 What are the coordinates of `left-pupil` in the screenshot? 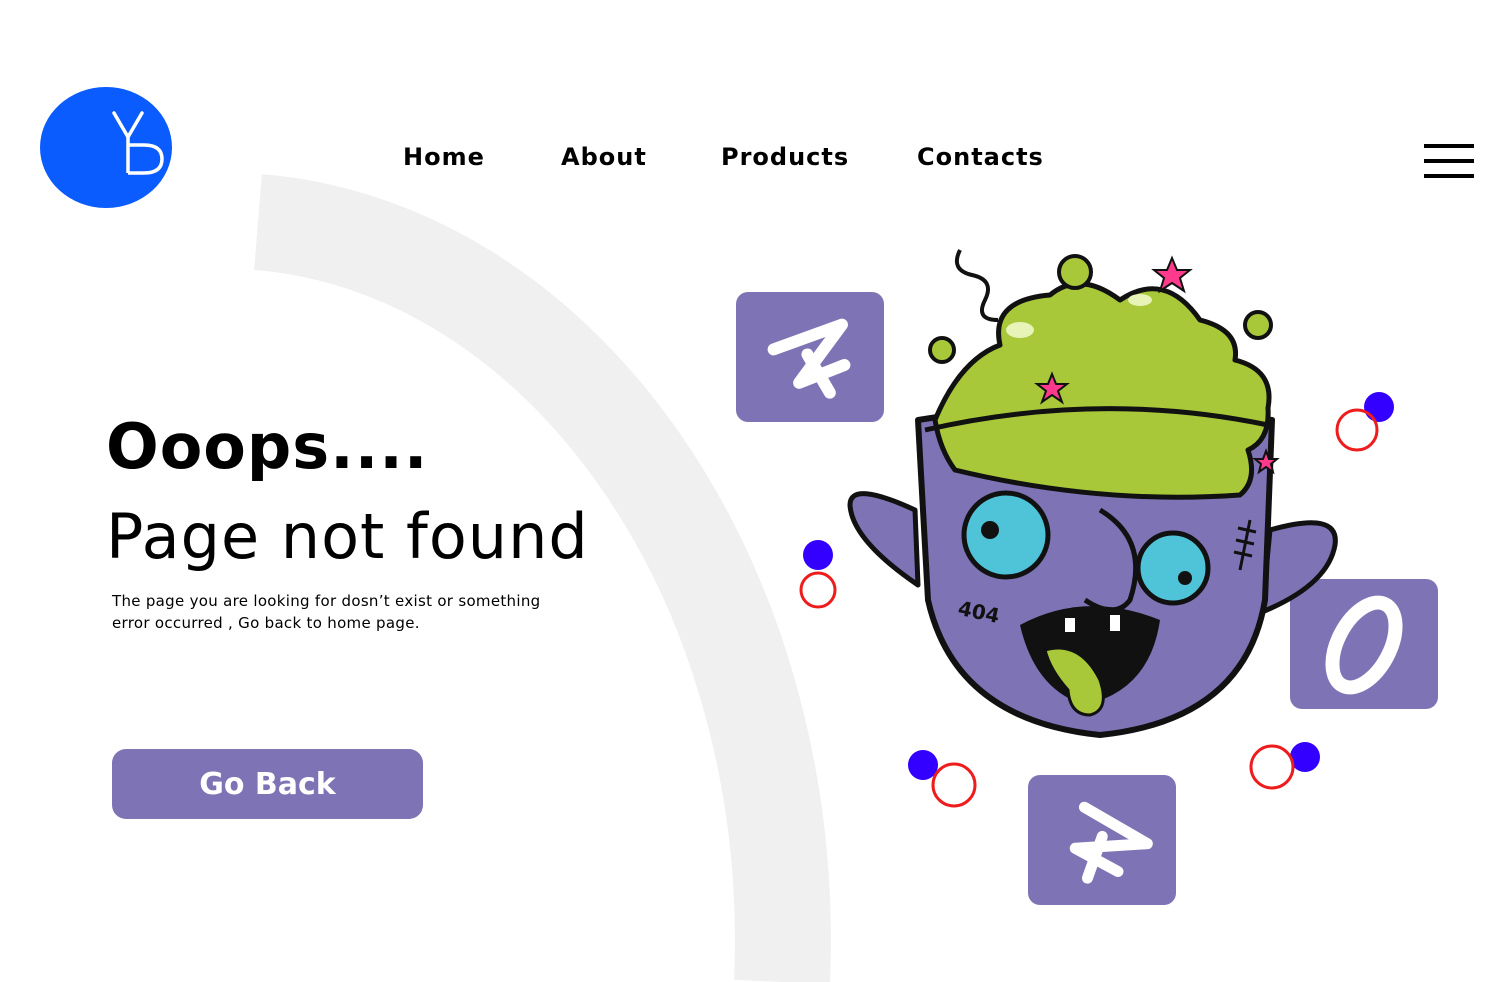 It's located at (990, 530).